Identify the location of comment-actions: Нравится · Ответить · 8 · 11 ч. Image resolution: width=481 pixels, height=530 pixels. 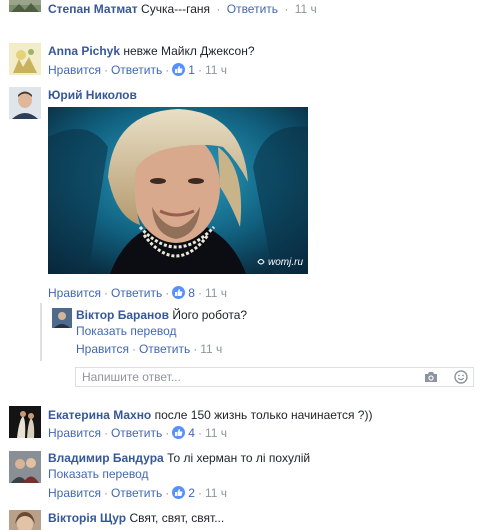
(137, 293).